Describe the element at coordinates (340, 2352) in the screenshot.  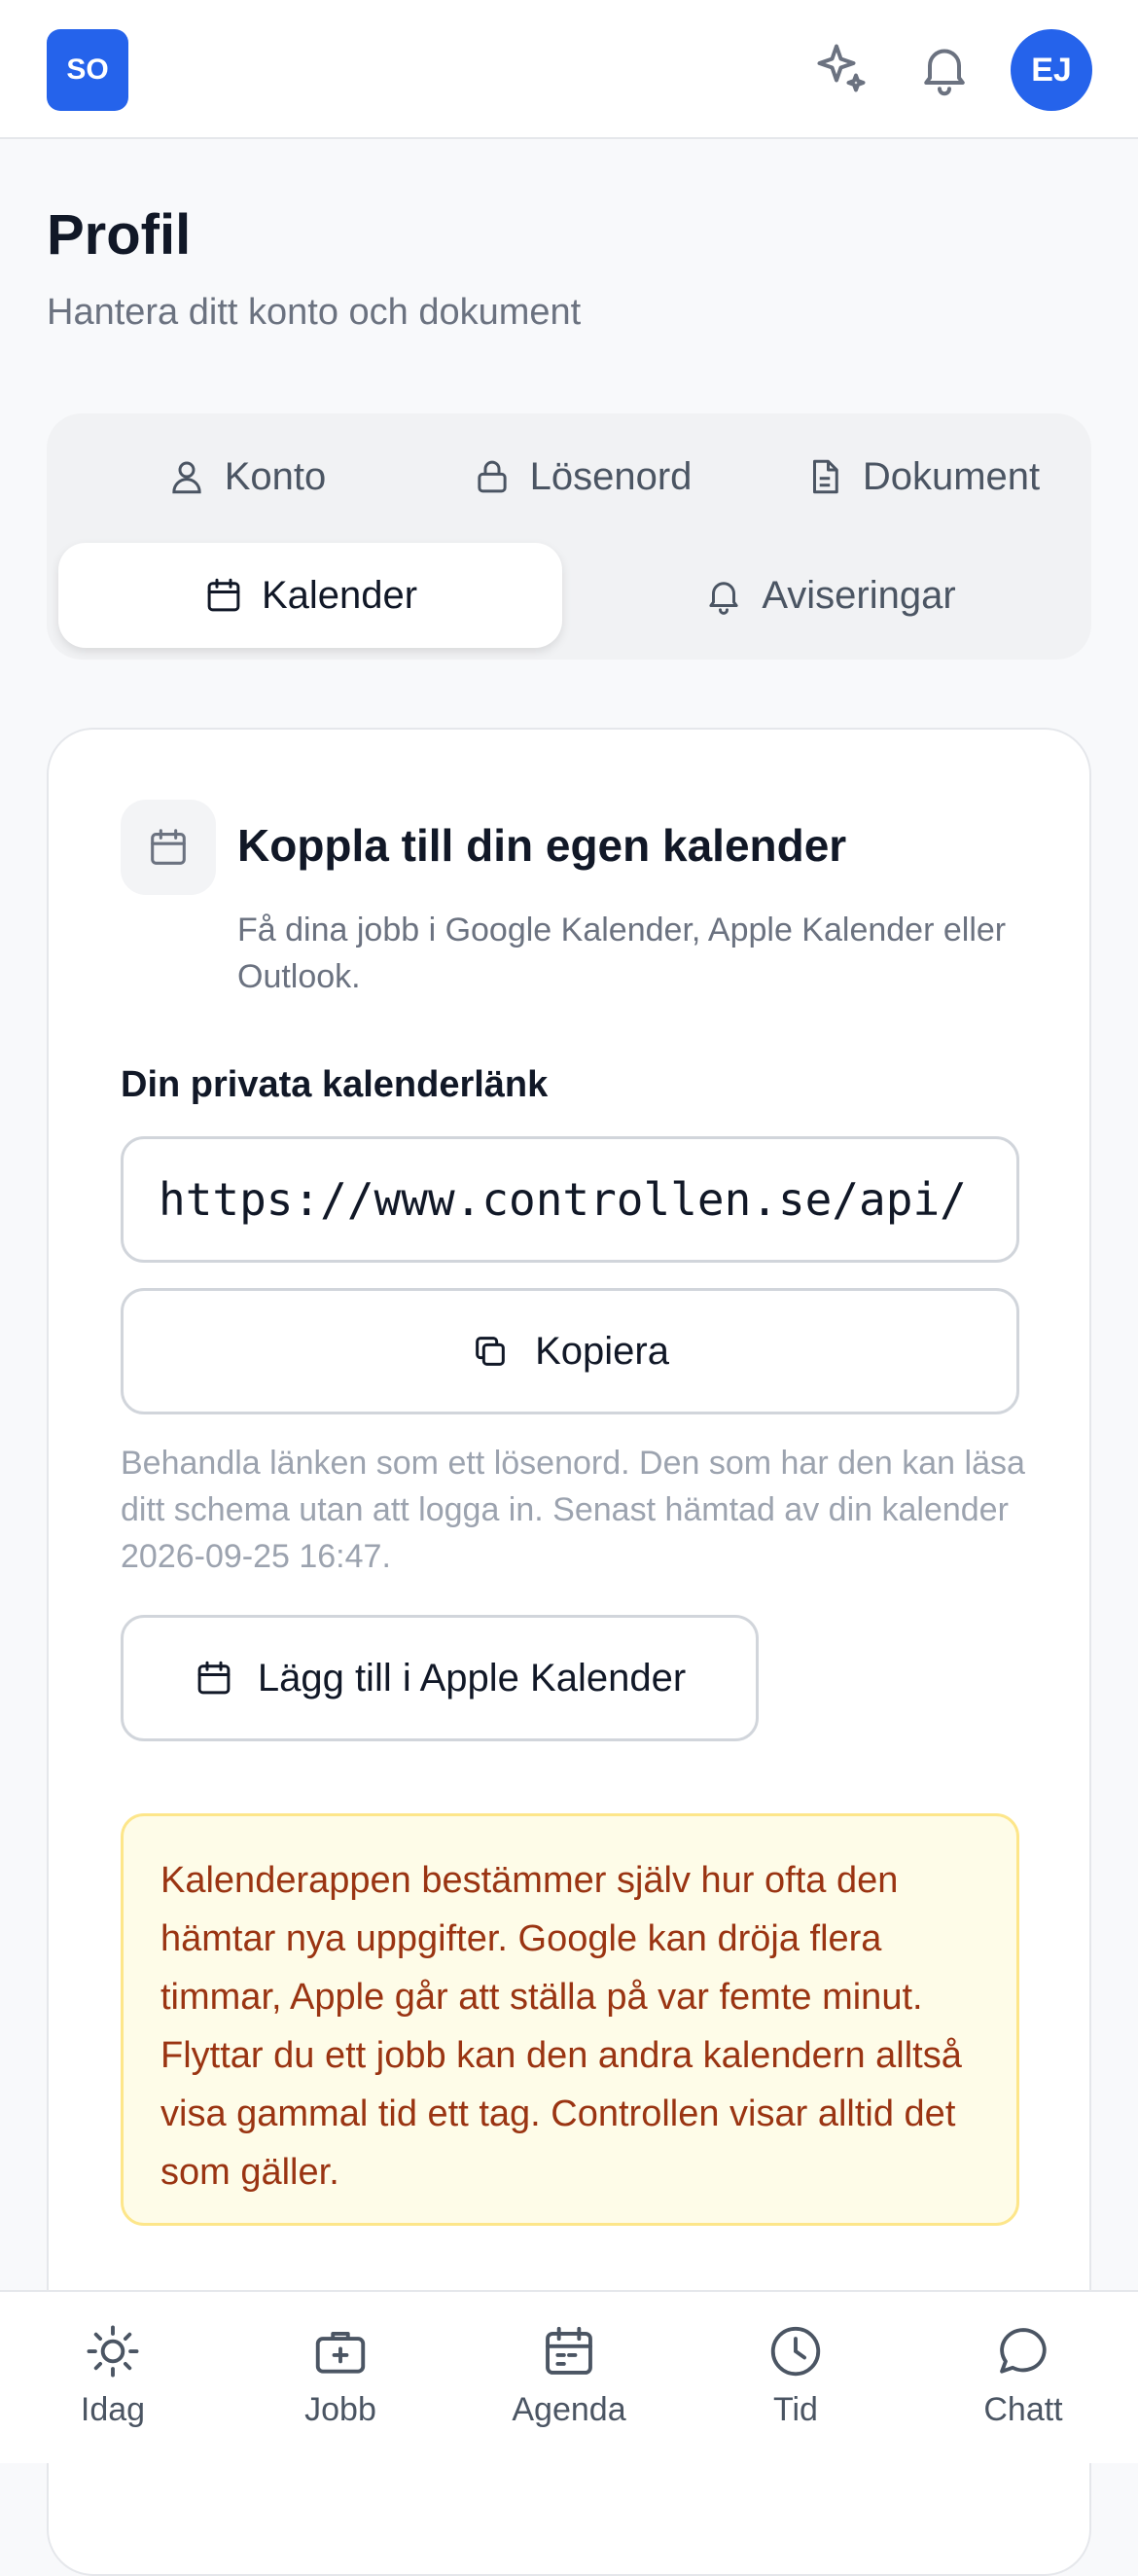
I see `briefcase-icon` at that location.